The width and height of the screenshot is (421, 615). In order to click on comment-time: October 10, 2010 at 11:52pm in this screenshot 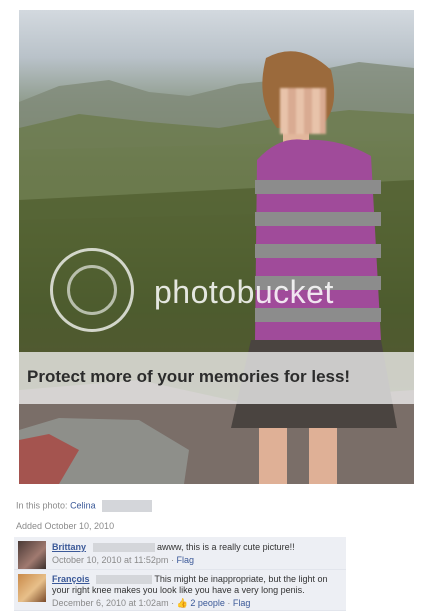, I will do `click(110, 560)`.